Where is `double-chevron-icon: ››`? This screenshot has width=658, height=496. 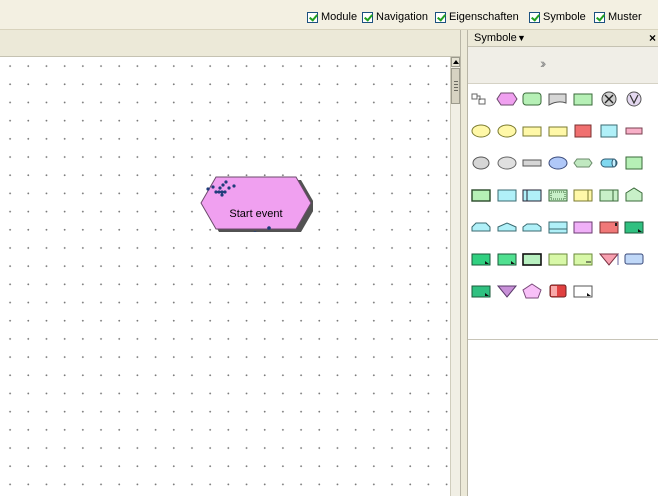 double-chevron-icon: ›› is located at coordinates (543, 63).